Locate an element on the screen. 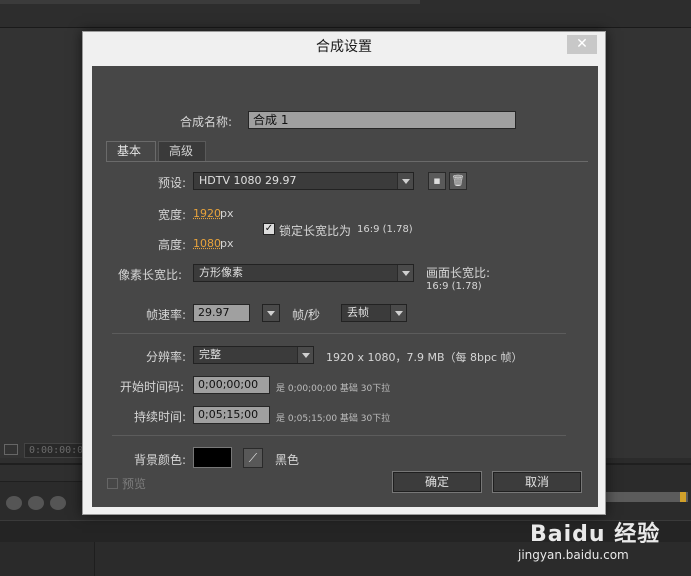  baidu-watermark: Baidu 经验 jingyan.baidu.com is located at coordinates (598, 542).